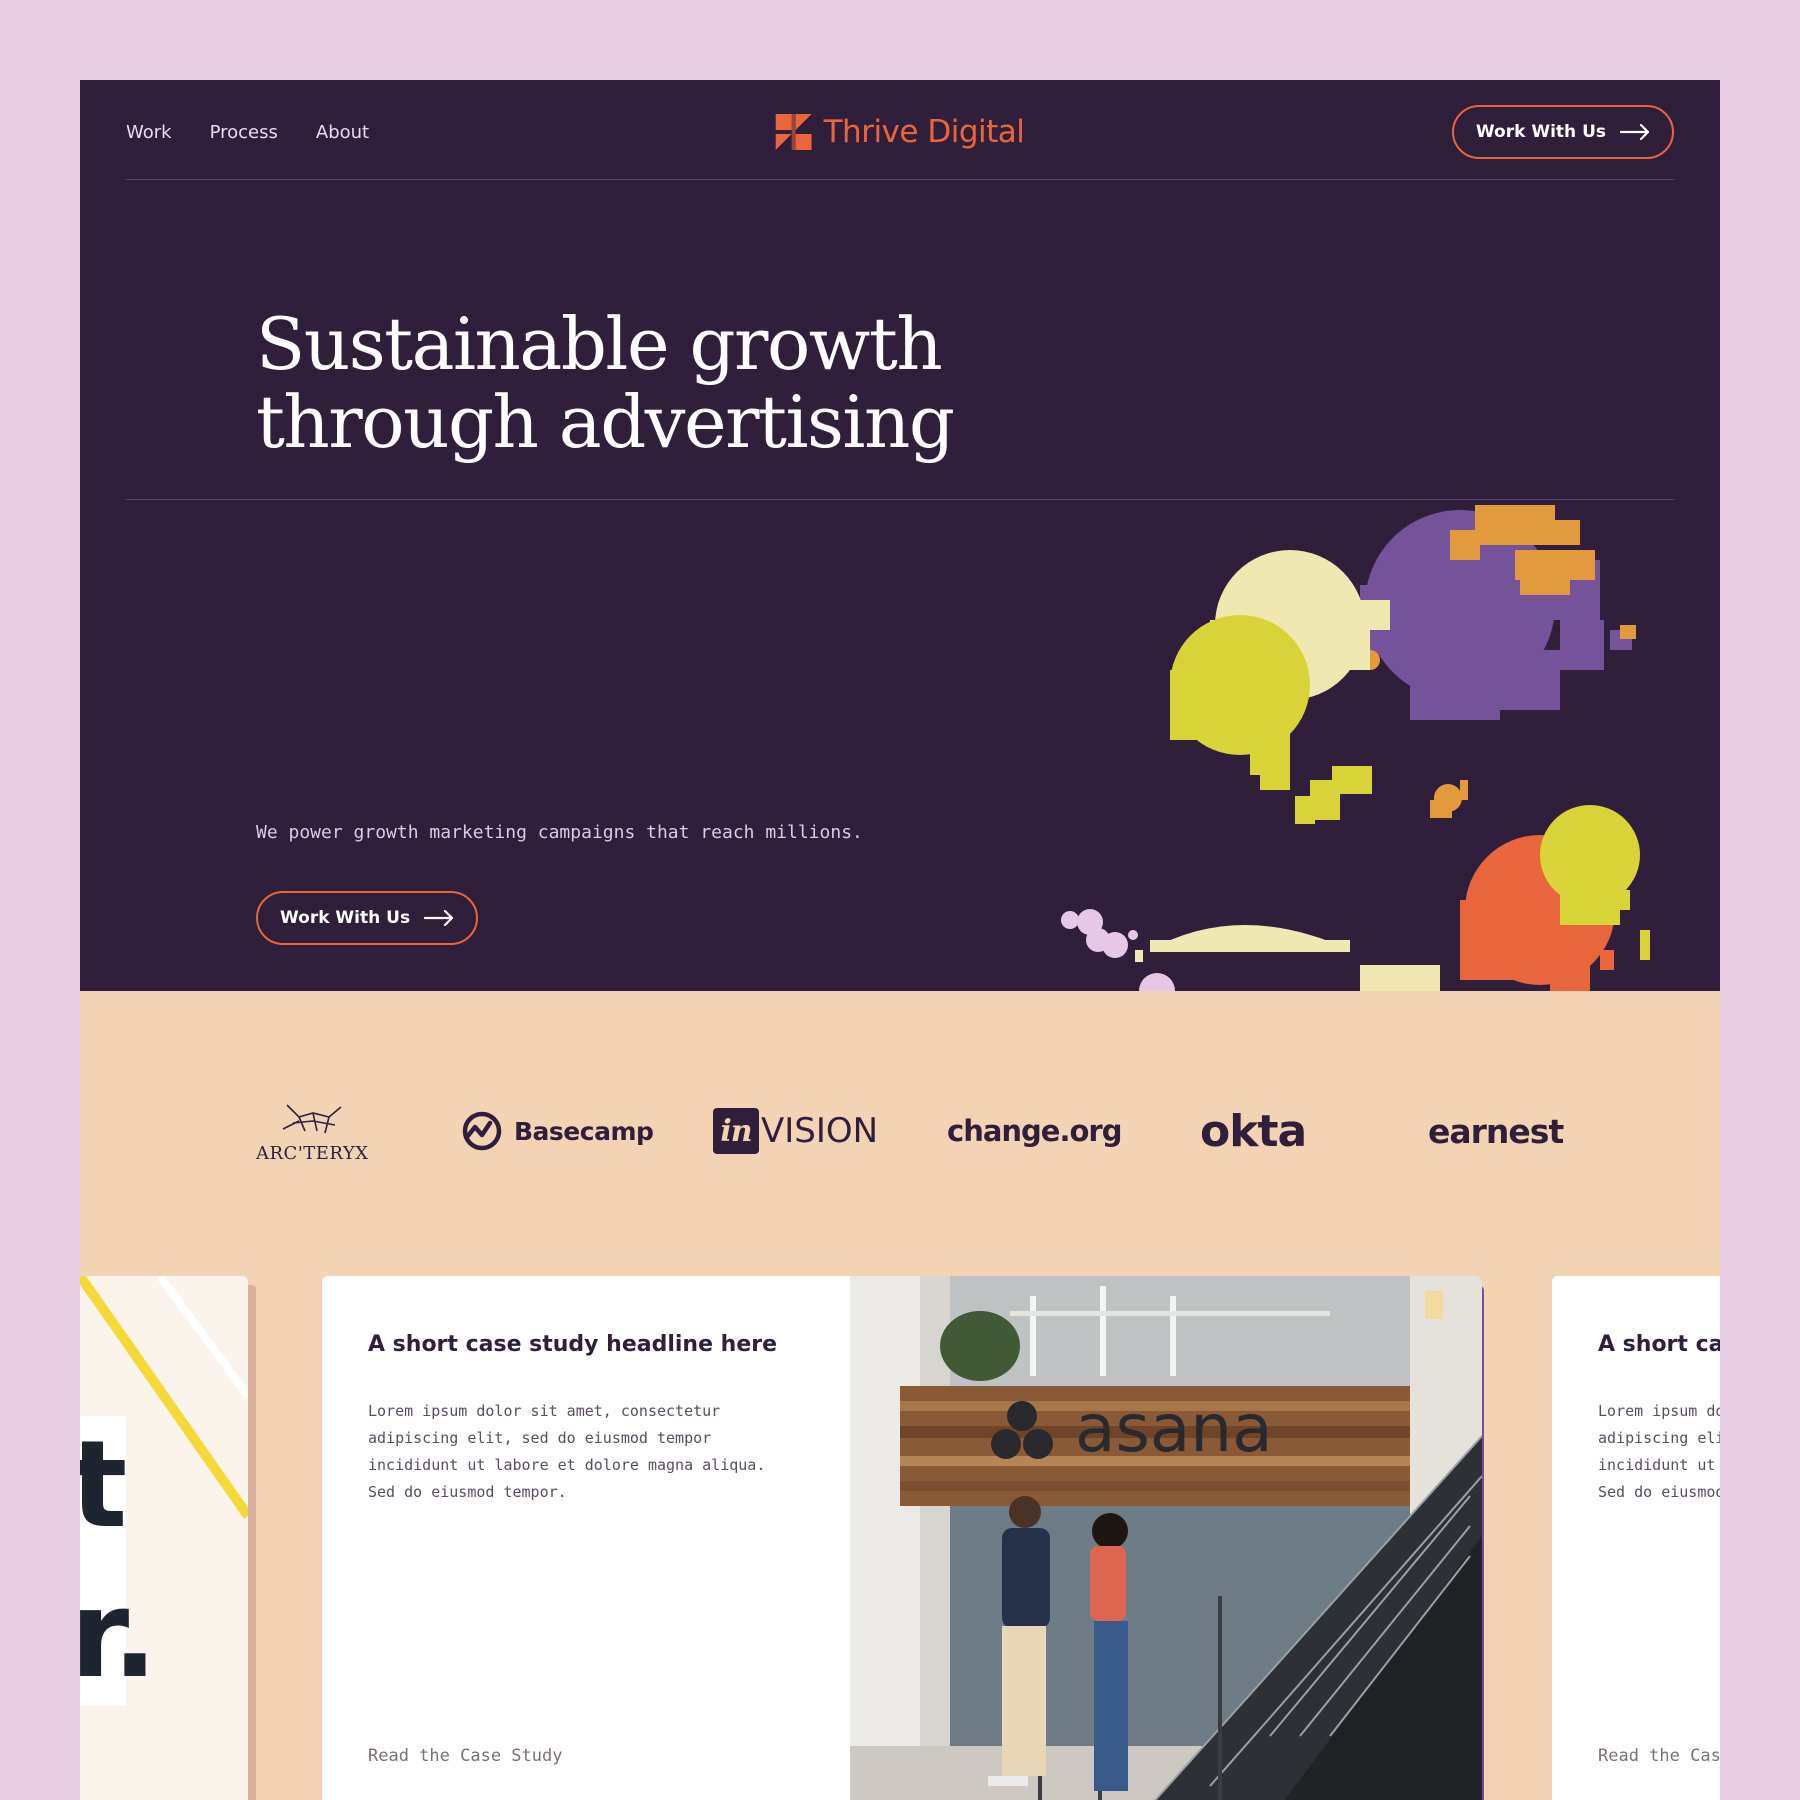 The width and height of the screenshot is (1800, 1800). I want to click on arcteryx-logo: ARC'TERYX, so click(312, 1131).